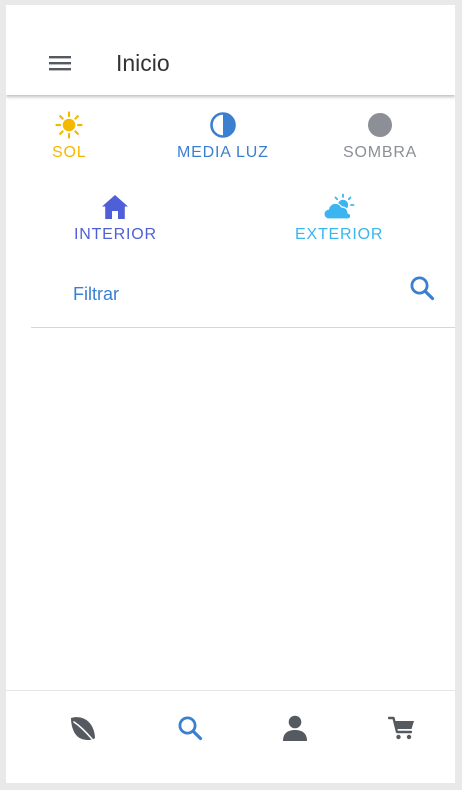 The width and height of the screenshot is (462, 790). What do you see at coordinates (339, 206) in the screenshot?
I see `cloud-sun-icon` at bounding box center [339, 206].